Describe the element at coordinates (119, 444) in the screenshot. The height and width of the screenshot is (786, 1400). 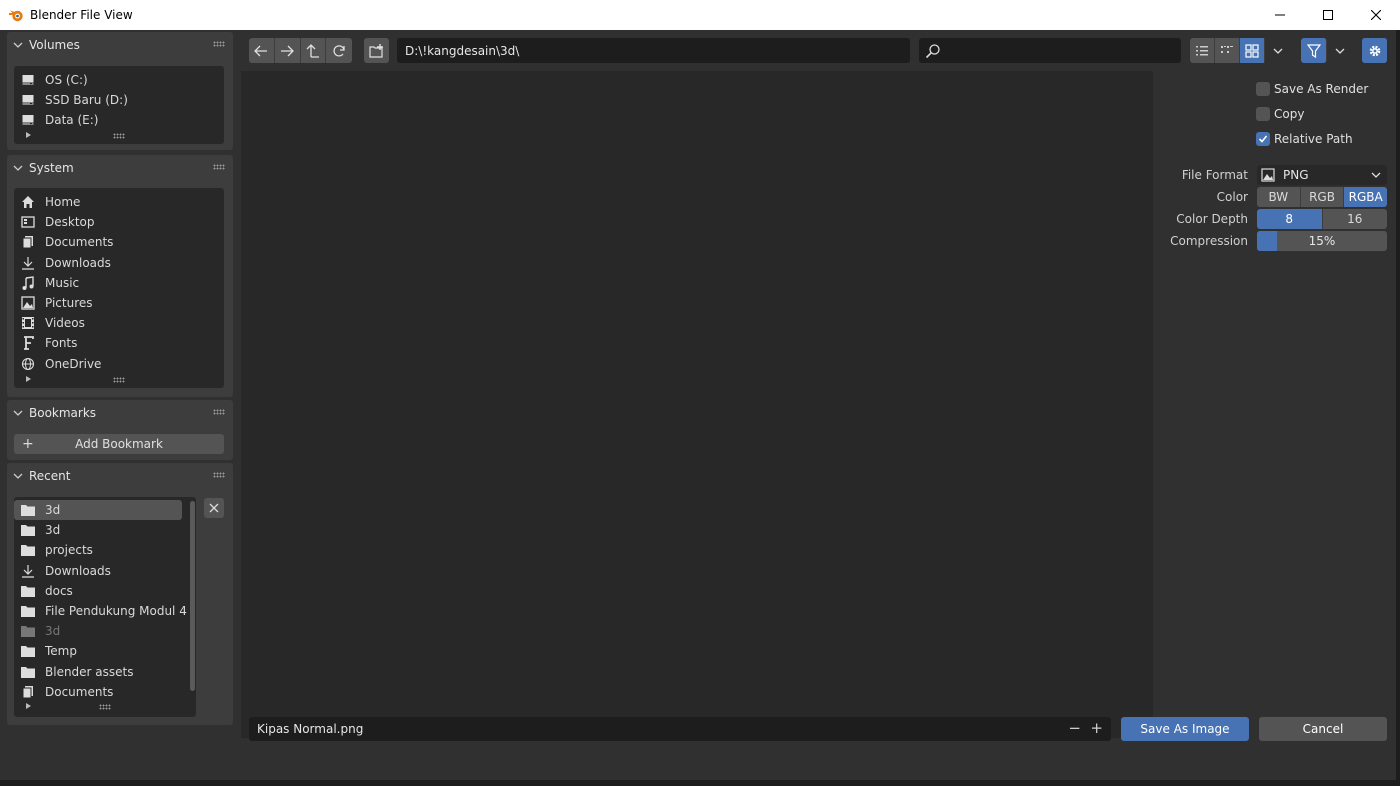
I see `add-bookmark-button: + Add Bookmark` at that location.